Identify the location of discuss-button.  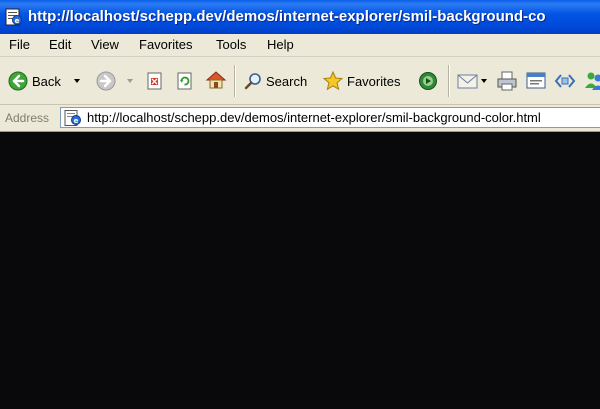
(565, 81).